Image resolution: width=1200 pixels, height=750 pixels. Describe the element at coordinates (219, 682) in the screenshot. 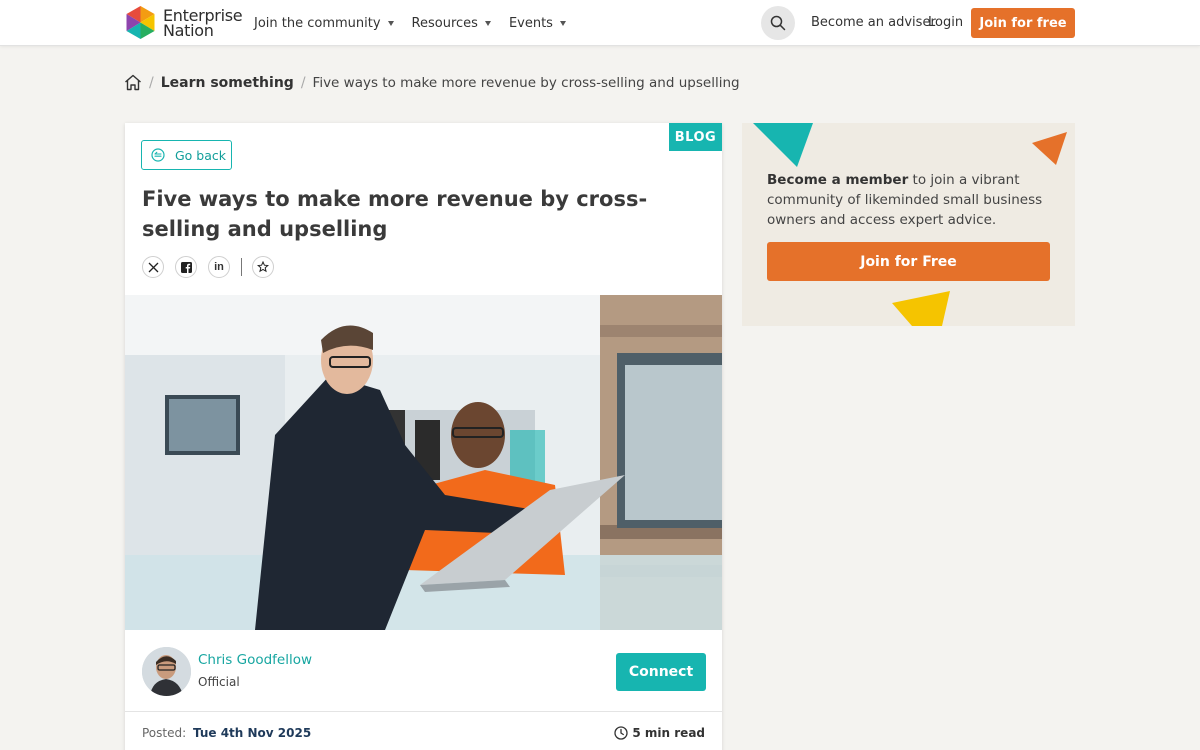

I see `author-role: Official` at that location.